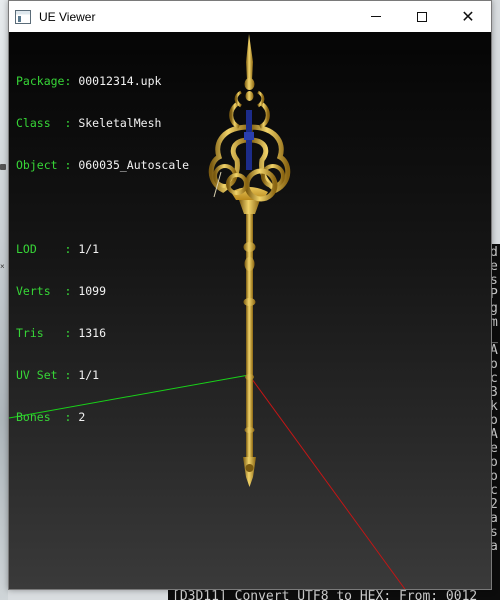 This screenshot has width=500, height=600. What do you see at coordinates (44, 291) in the screenshot?
I see `verts-label: Verts :` at bounding box center [44, 291].